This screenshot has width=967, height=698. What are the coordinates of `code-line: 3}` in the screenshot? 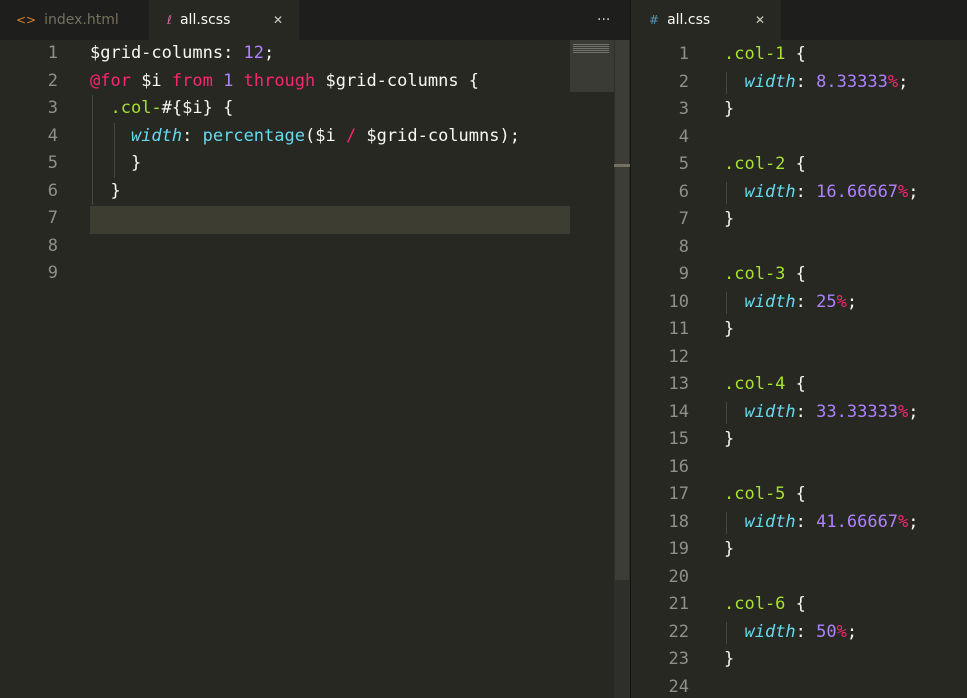 It's located at (799, 110).